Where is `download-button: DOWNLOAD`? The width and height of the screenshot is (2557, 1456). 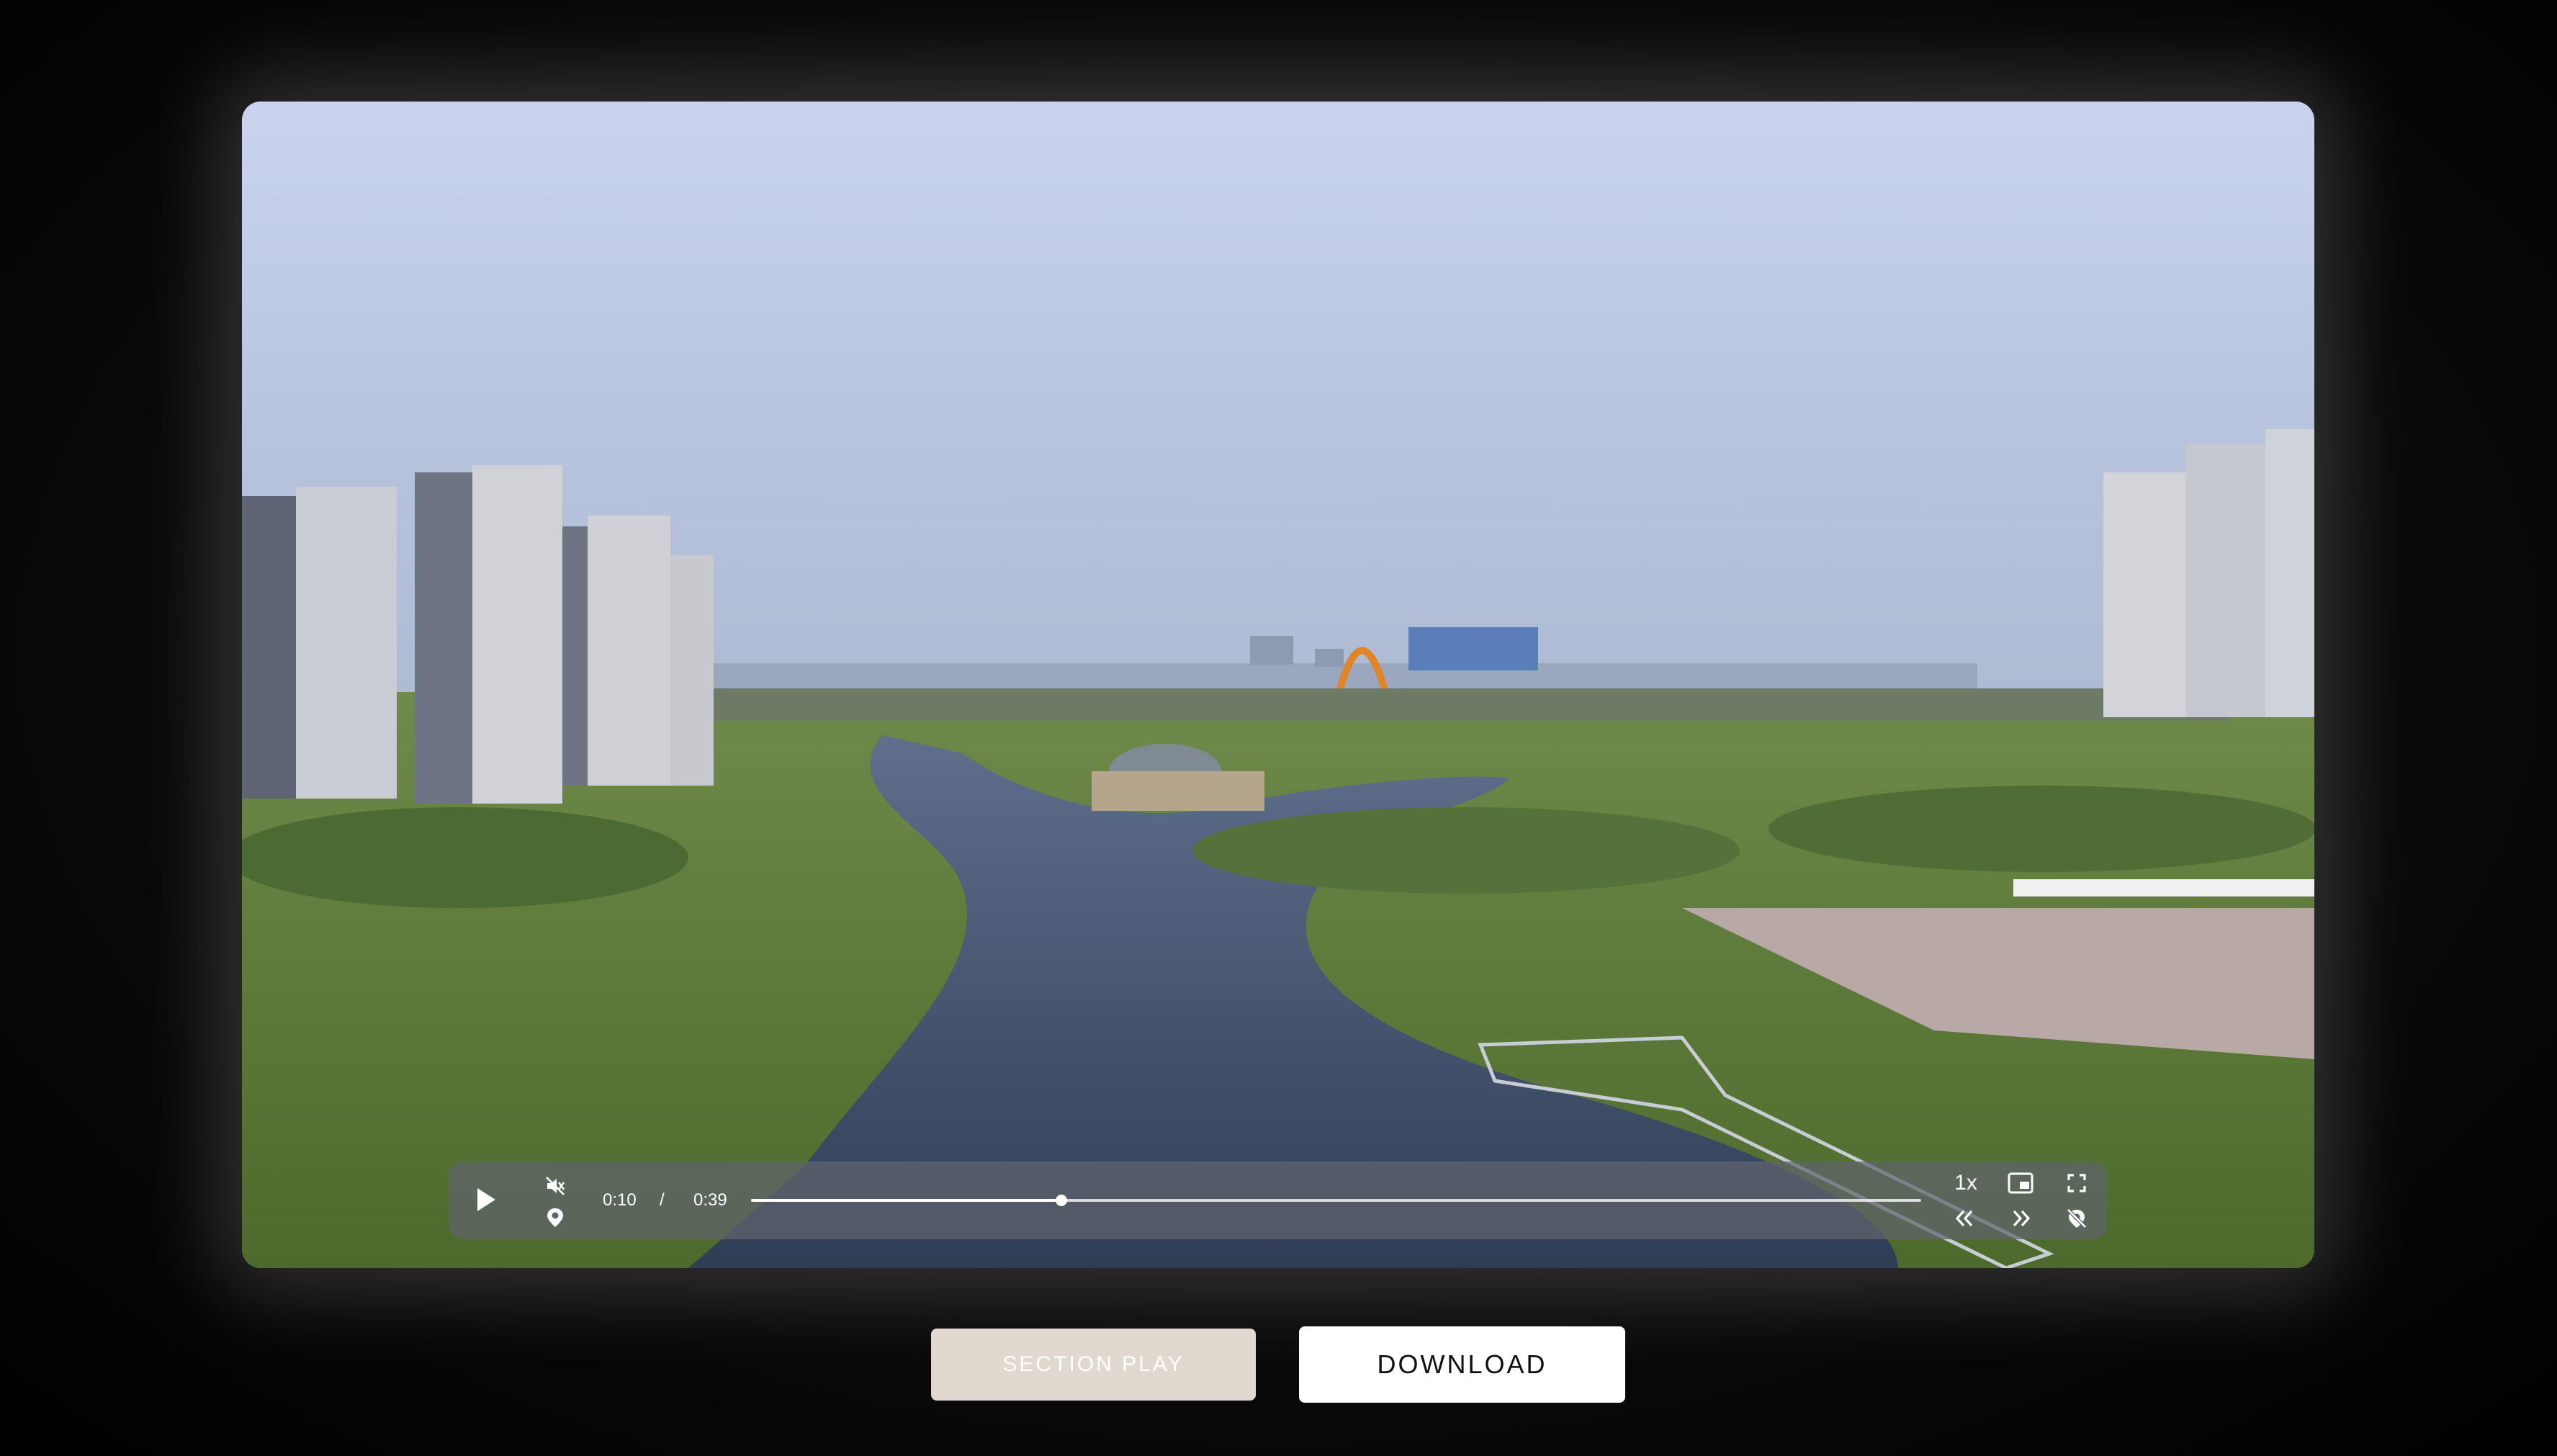 download-button: DOWNLOAD is located at coordinates (1462, 1364).